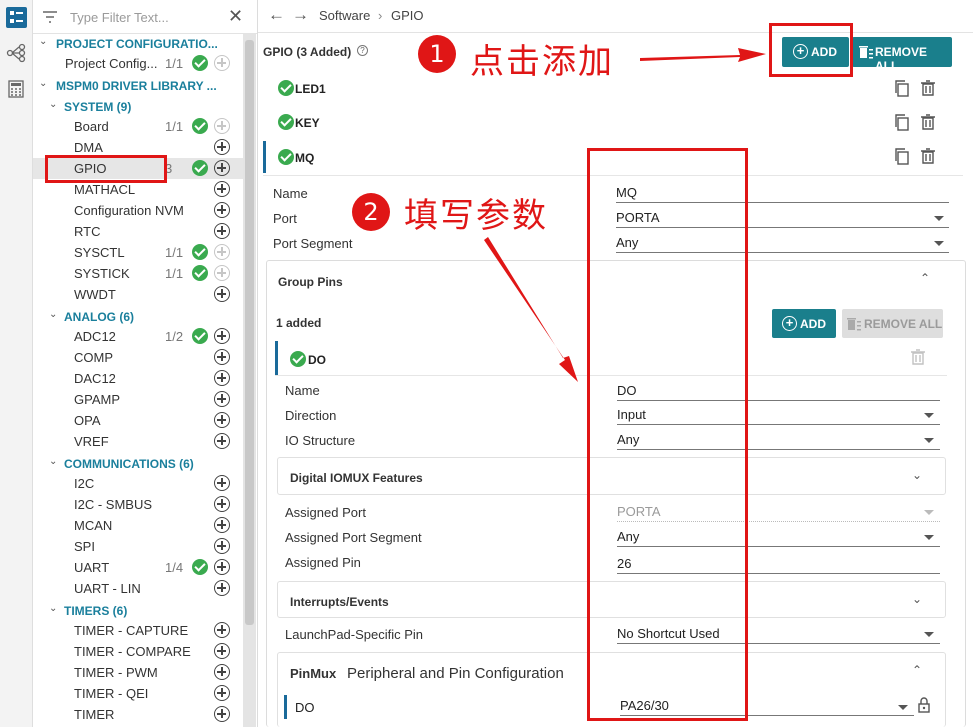  Describe the element at coordinates (611, 476) in the screenshot. I see `digital-iomux-section: Digital IOMUX Features ⌄` at that location.